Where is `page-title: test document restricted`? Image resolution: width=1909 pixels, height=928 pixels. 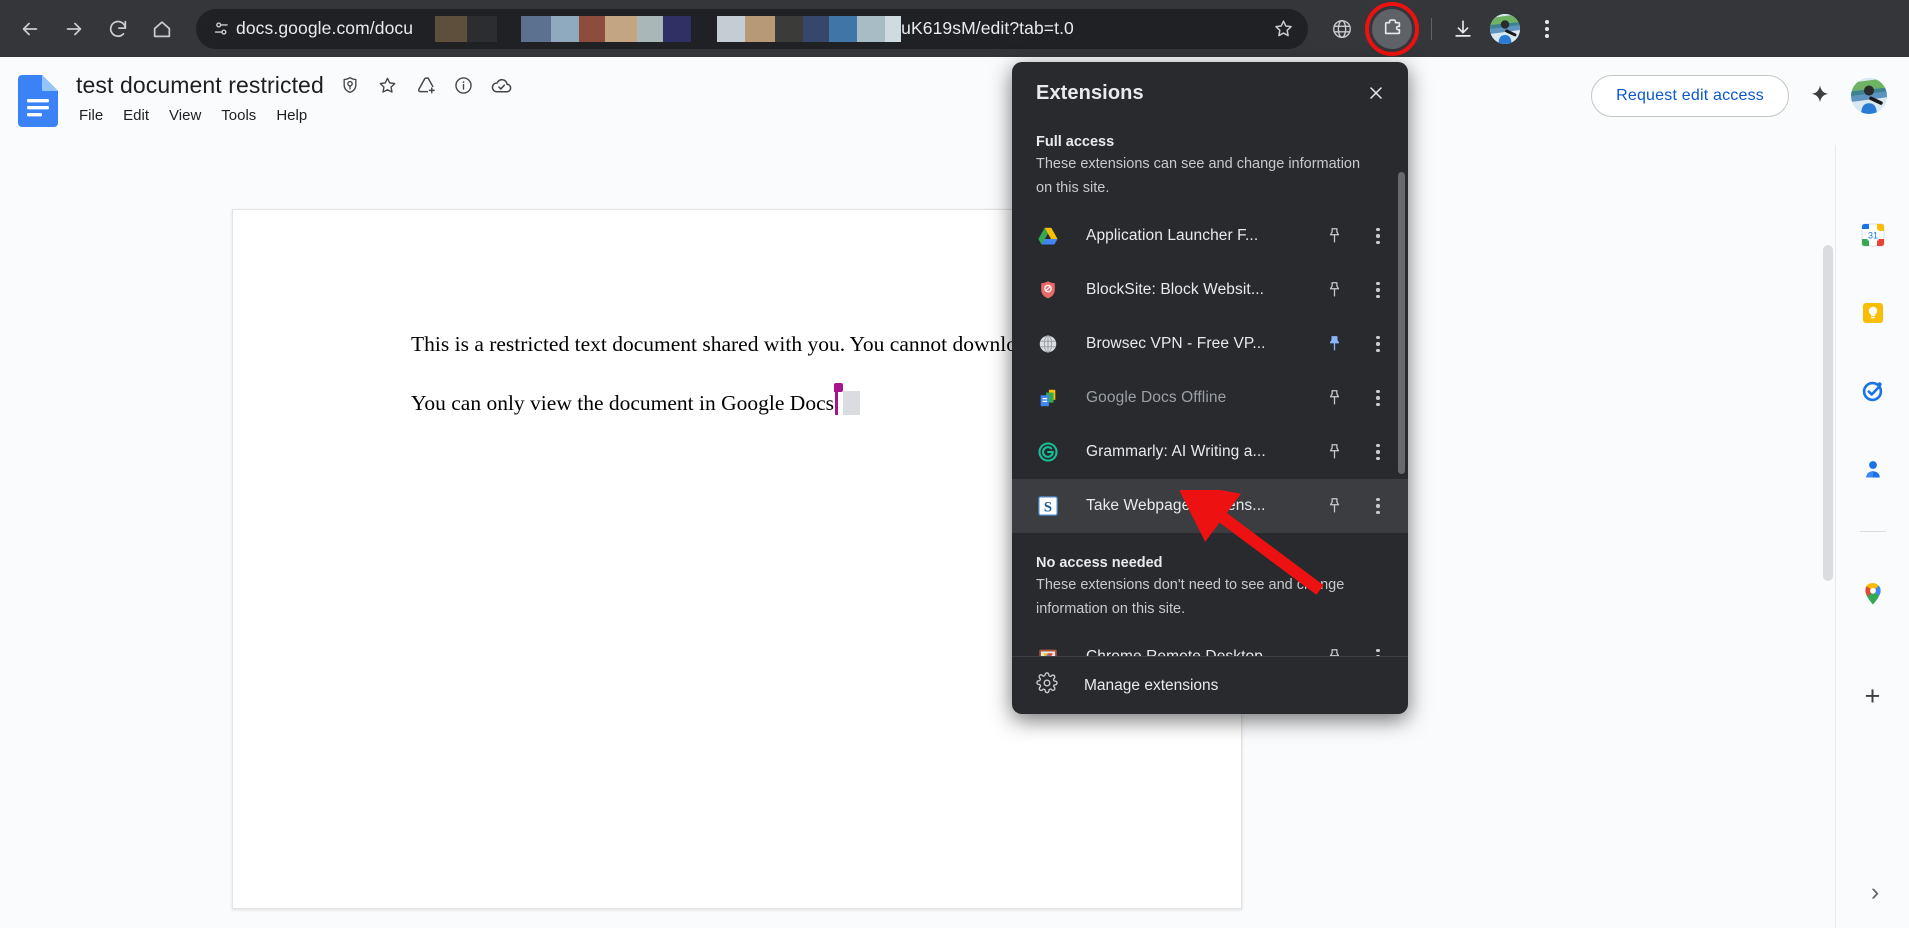
page-title: test document restricted is located at coordinates (200, 85).